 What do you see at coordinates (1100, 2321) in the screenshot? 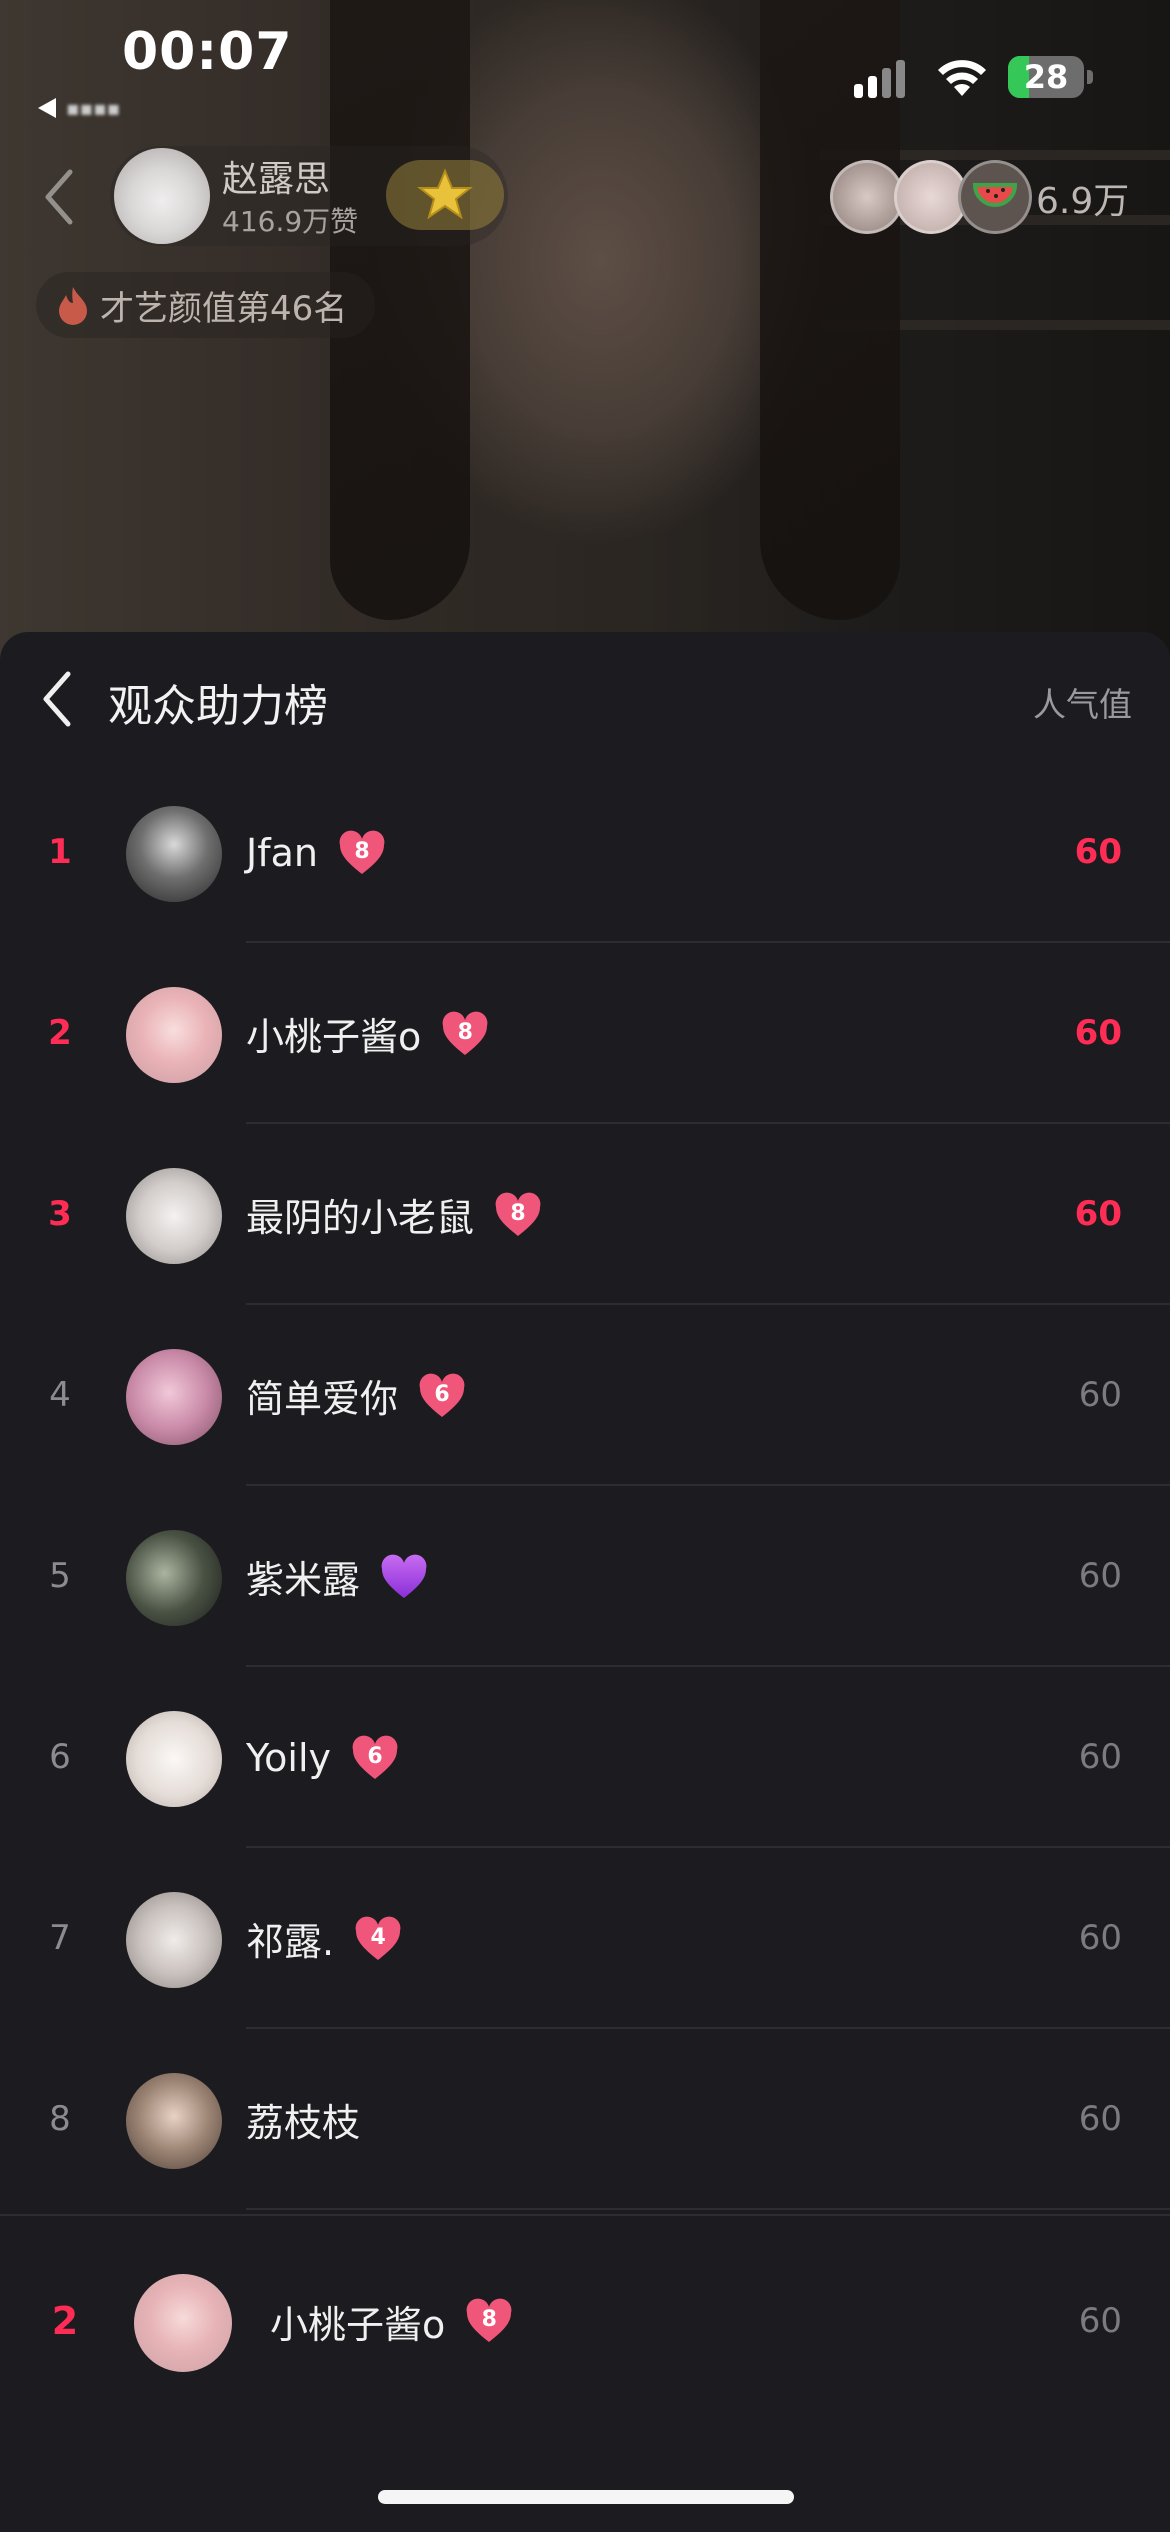
I see `my-score: 60` at bounding box center [1100, 2321].